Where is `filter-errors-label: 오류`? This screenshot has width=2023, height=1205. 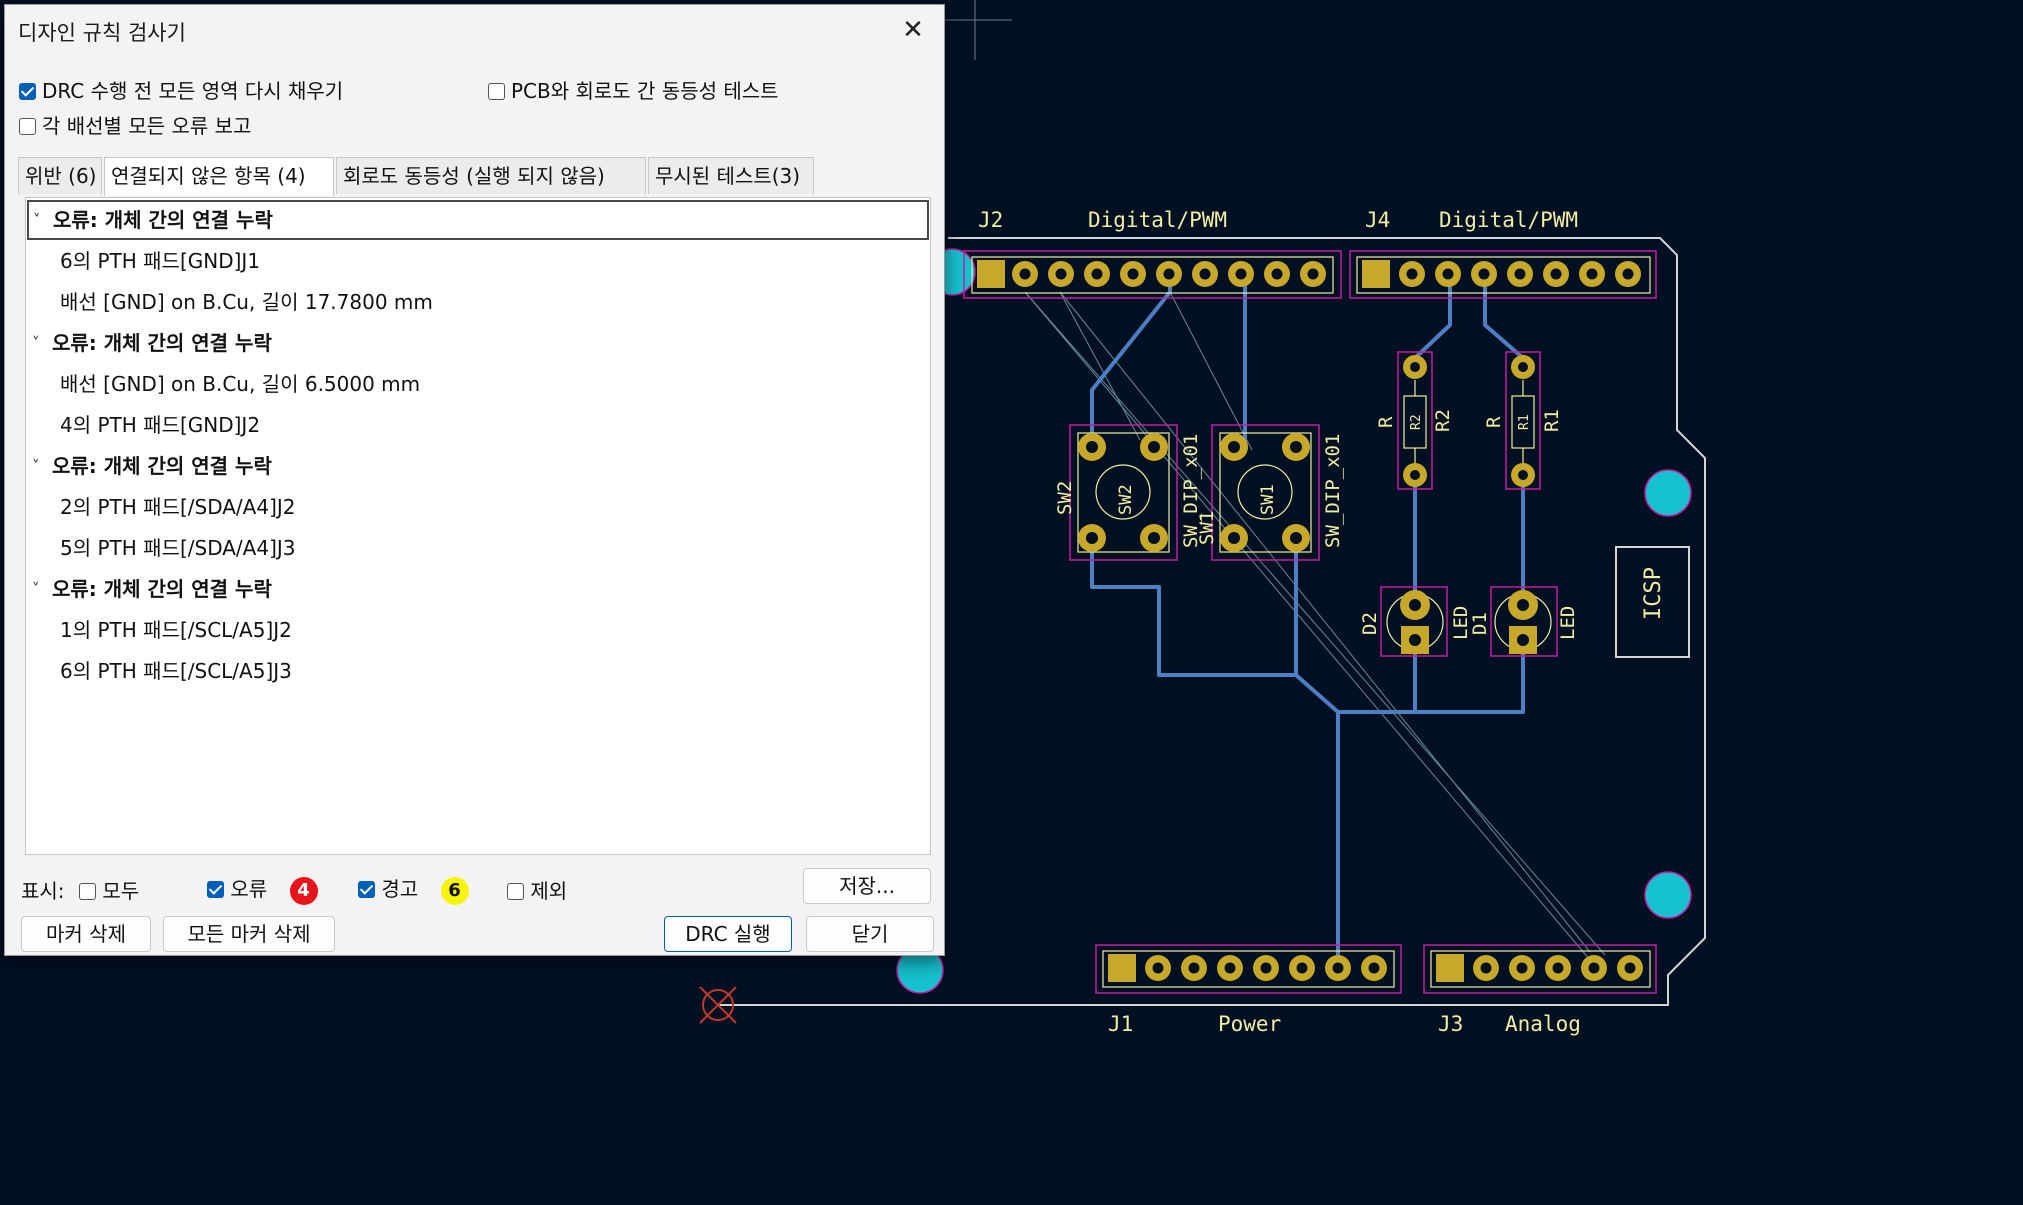
filter-errors-label: 오류 is located at coordinates (249, 889).